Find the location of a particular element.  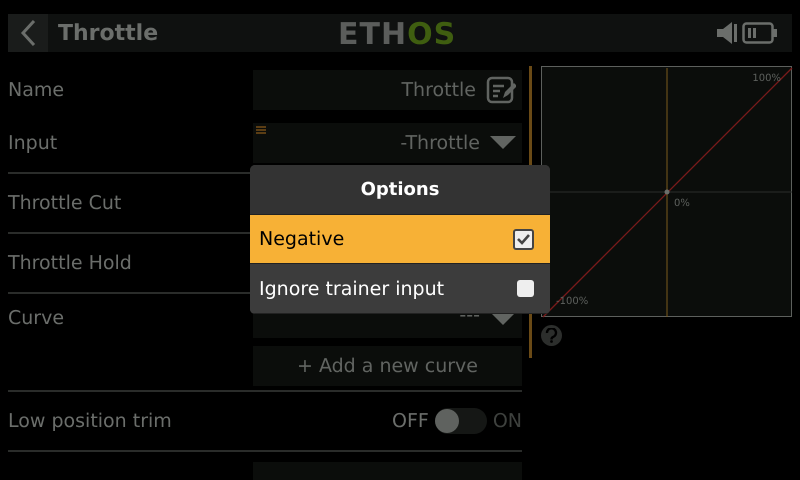

add-curve-button: + Add a new curve is located at coordinates (387, 366).